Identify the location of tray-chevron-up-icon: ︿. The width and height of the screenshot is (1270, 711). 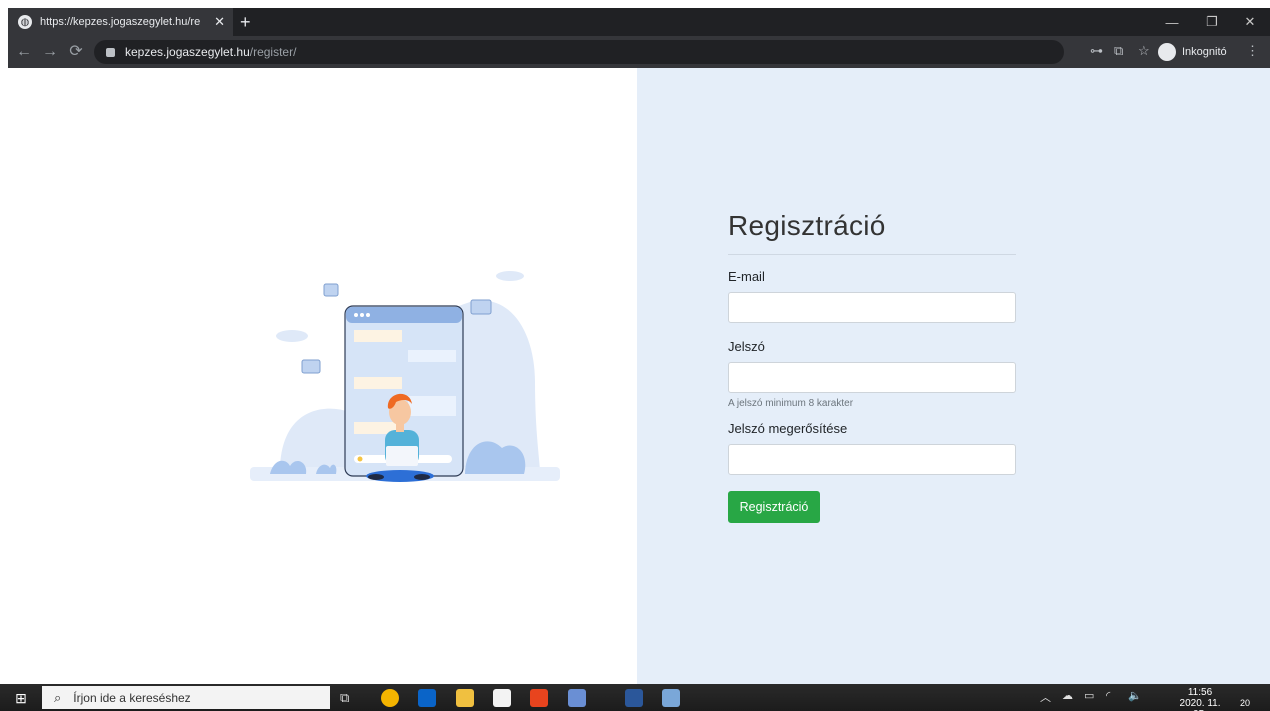
(1045, 697).